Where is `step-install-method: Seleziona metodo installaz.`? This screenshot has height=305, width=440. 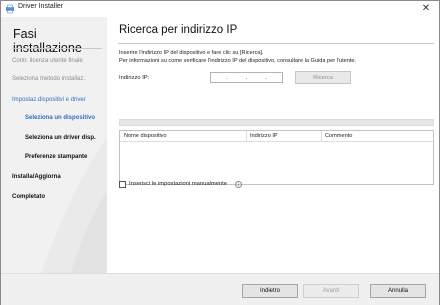
step-install-method: Seleziona metodo installaz. is located at coordinates (49, 79).